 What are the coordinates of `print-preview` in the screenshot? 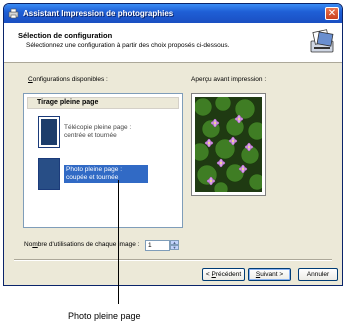 It's located at (228, 144).